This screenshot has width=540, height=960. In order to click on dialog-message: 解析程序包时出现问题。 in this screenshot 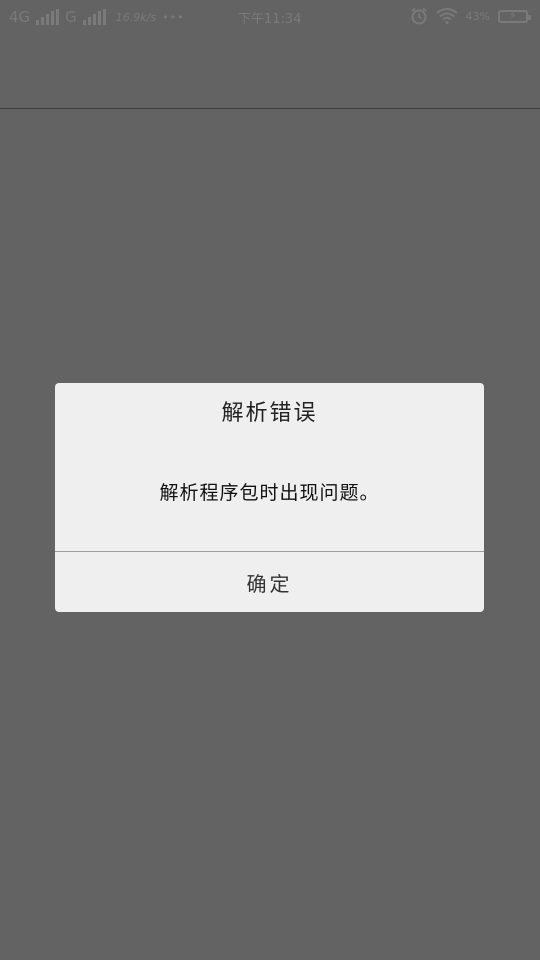, I will do `click(269, 493)`.